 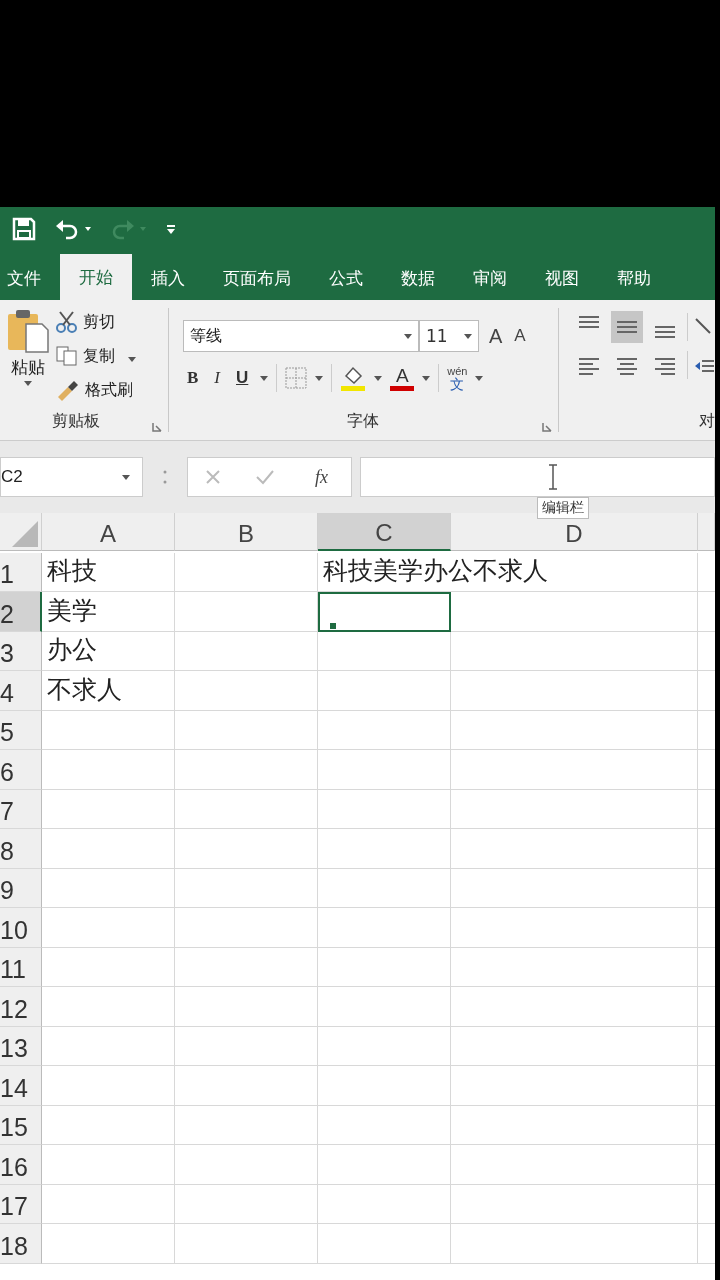 I want to click on select-all-icon, so click(x=25, y=534).